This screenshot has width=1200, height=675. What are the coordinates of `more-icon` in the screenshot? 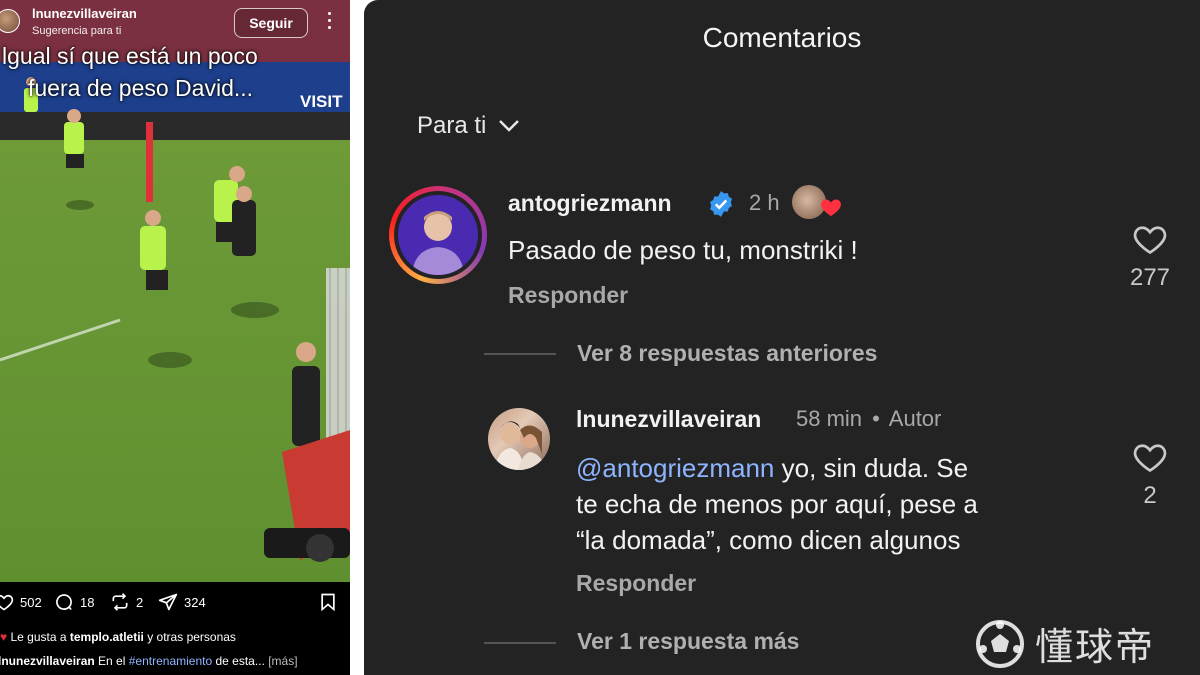 It's located at (329, 22).